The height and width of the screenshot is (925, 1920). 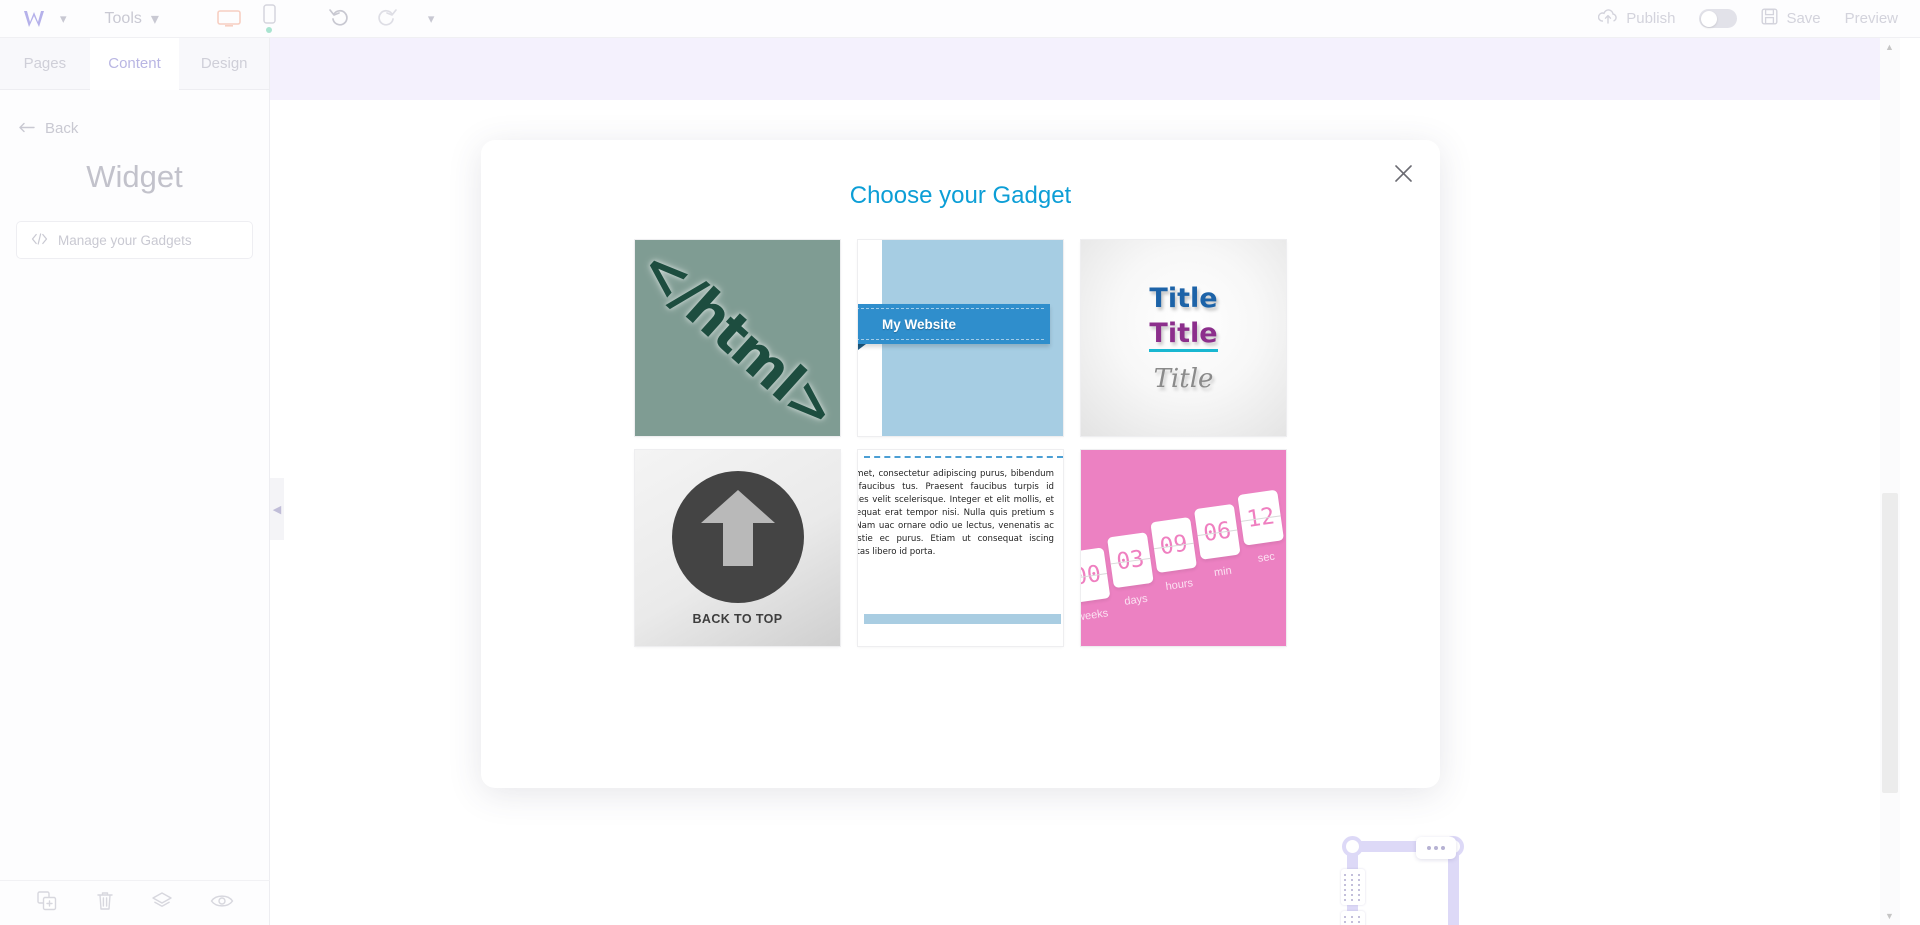 What do you see at coordinates (1096, 575) in the screenshot?
I see `countdown-value-weeks: 00` at bounding box center [1096, 575].